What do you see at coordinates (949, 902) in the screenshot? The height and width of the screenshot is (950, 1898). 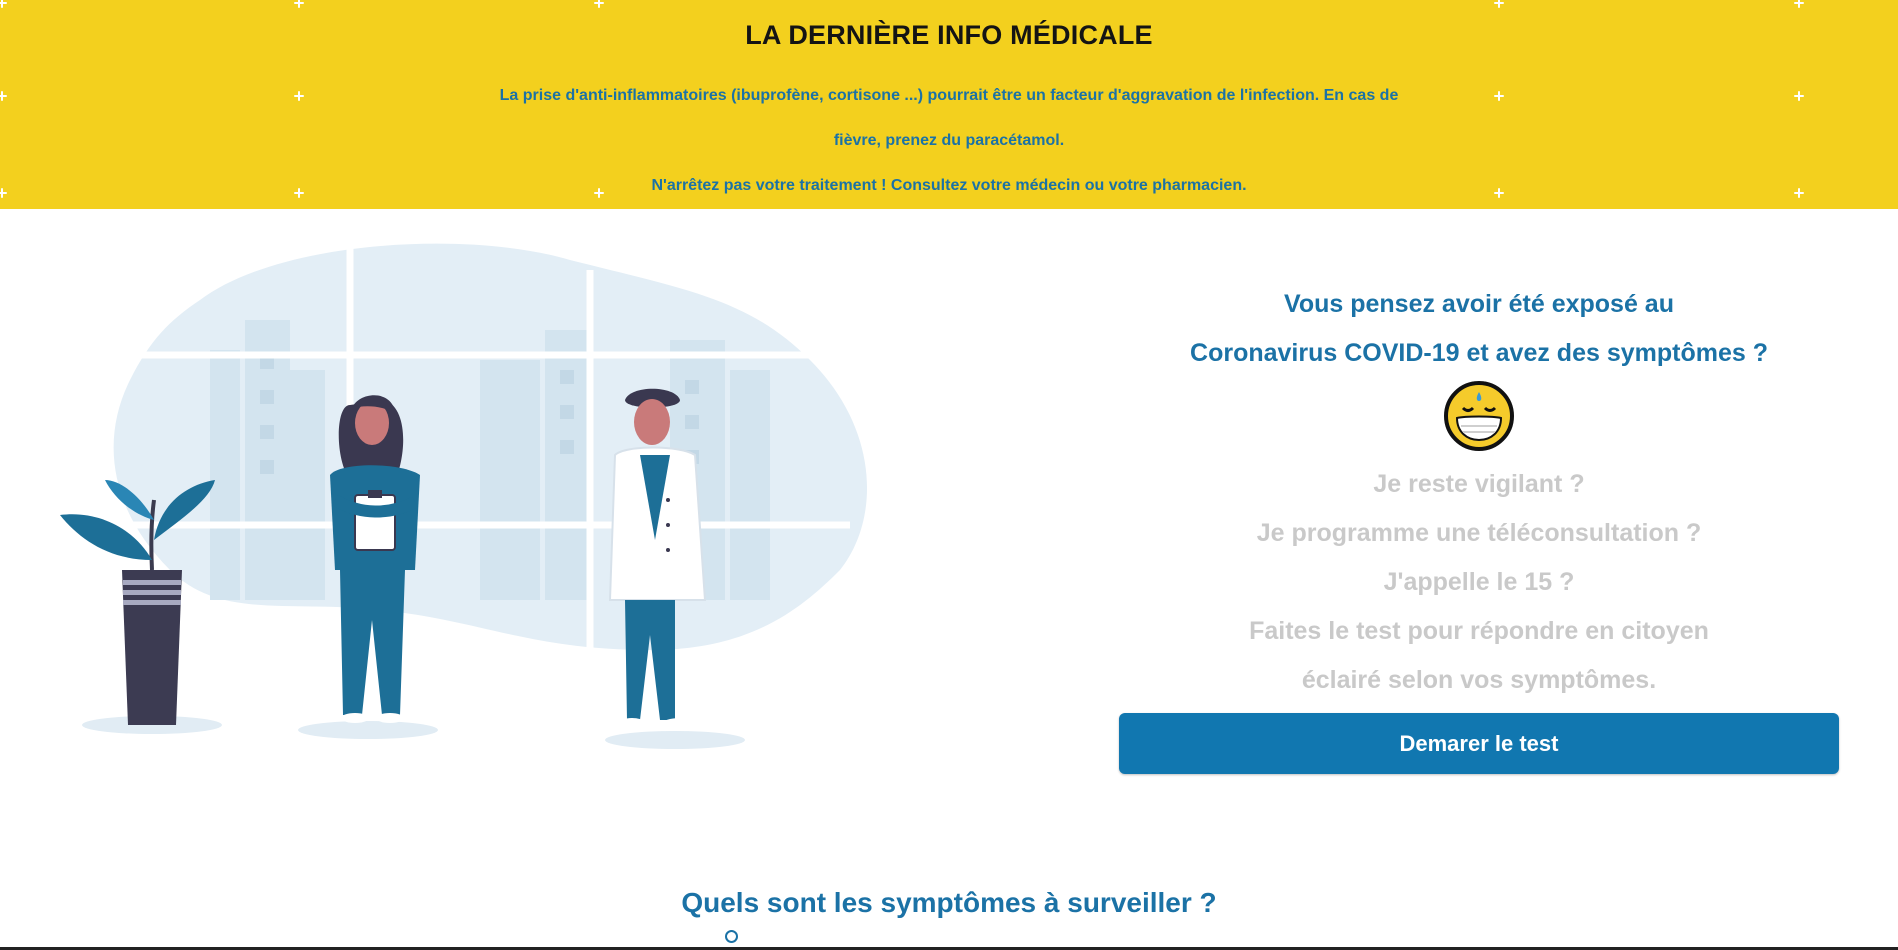 I see `symptoms-section-title: Quels sont les symptômes à surveiller ?` at bounding box center [949, 902].